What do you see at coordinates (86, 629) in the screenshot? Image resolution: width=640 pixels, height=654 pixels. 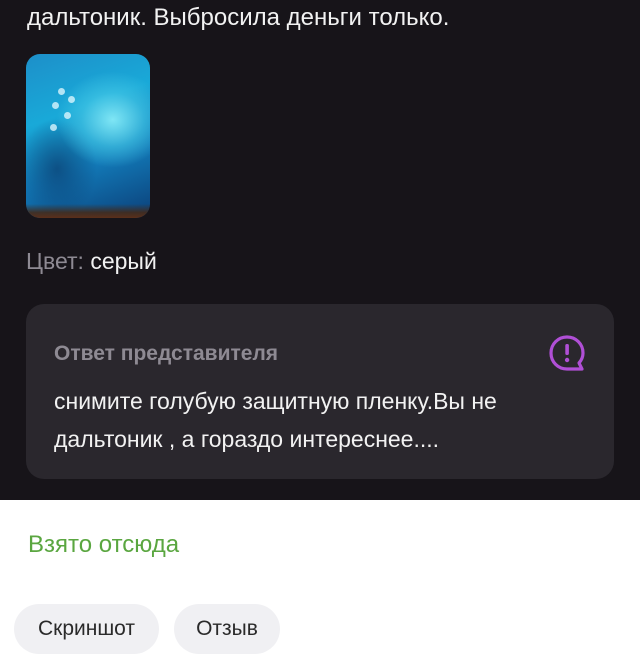 I see `tag-chip-screenshot: Скриншот` at bounding box center [86, 629].